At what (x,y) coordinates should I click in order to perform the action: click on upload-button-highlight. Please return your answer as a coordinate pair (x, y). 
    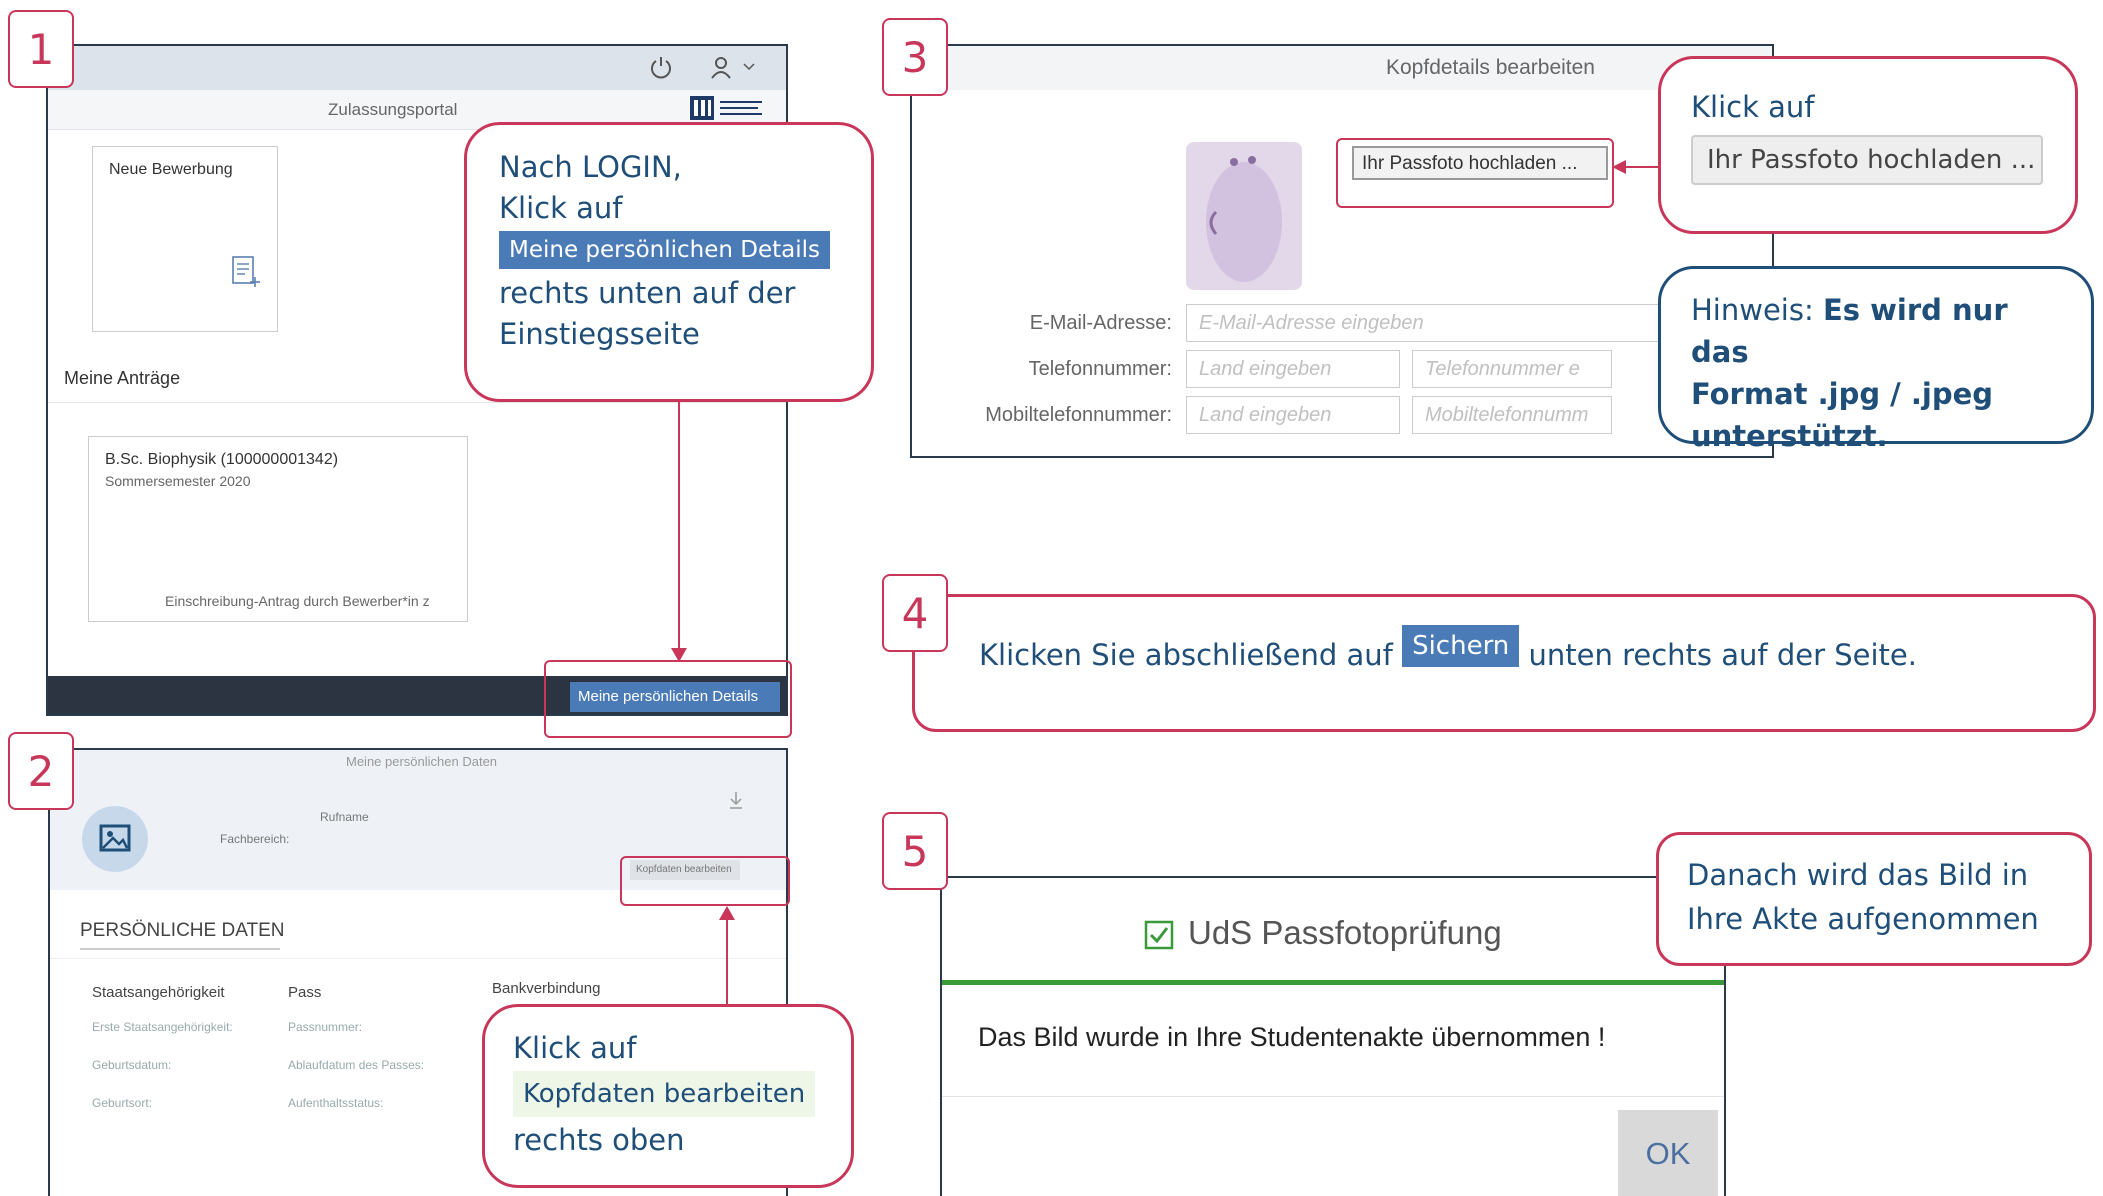
    Looking at the image, I should click on (1475, 173).